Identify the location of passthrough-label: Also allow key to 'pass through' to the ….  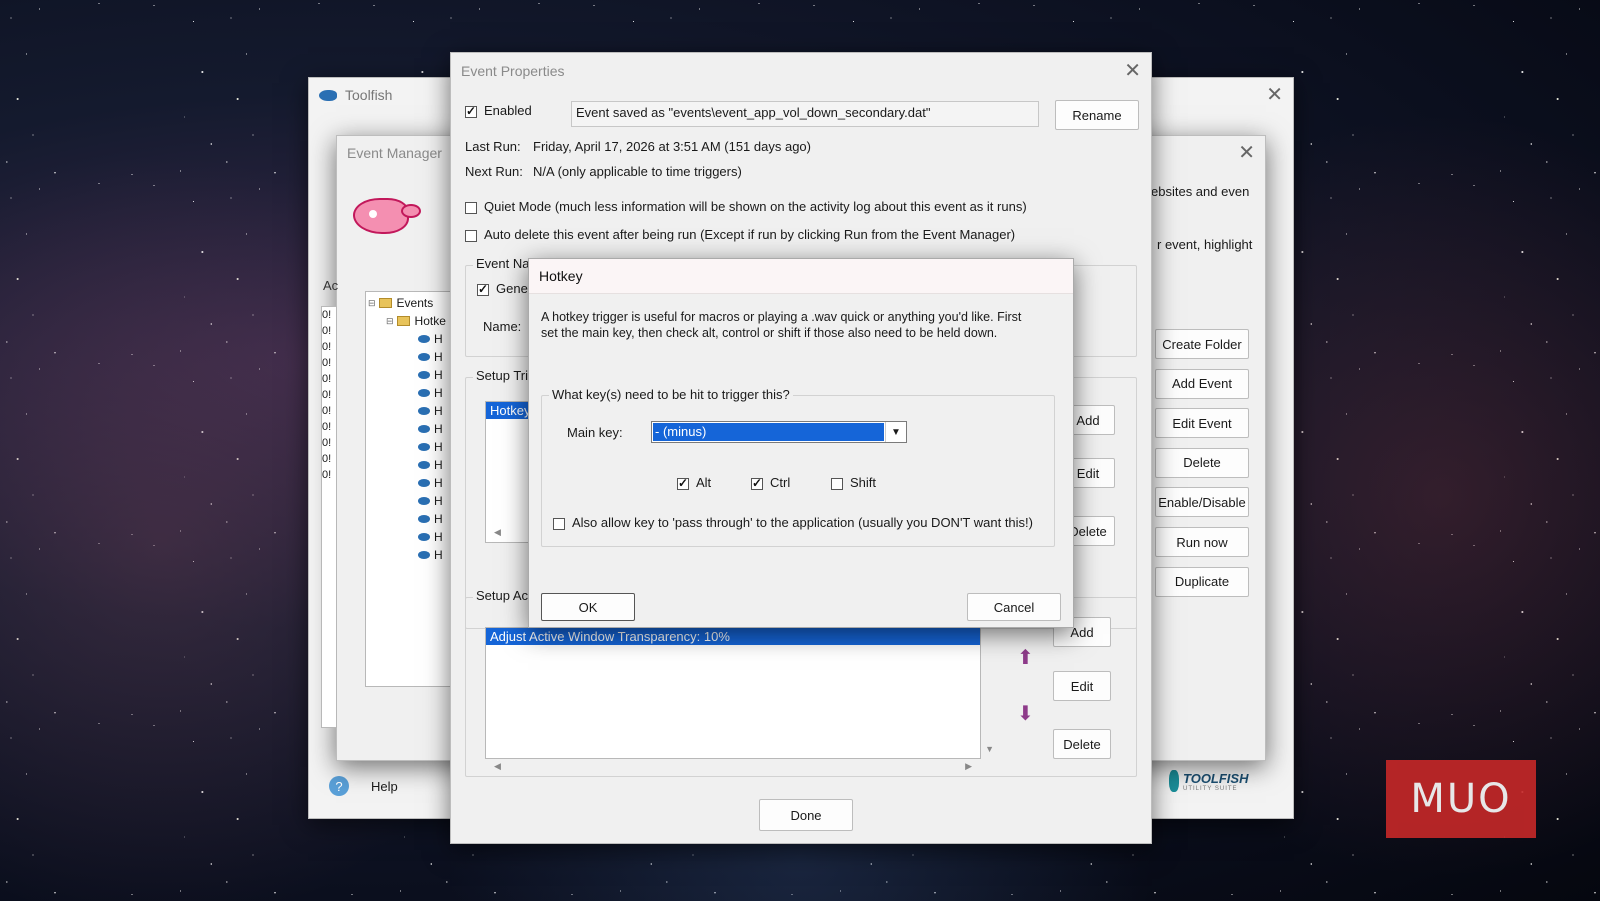
(802, 522).